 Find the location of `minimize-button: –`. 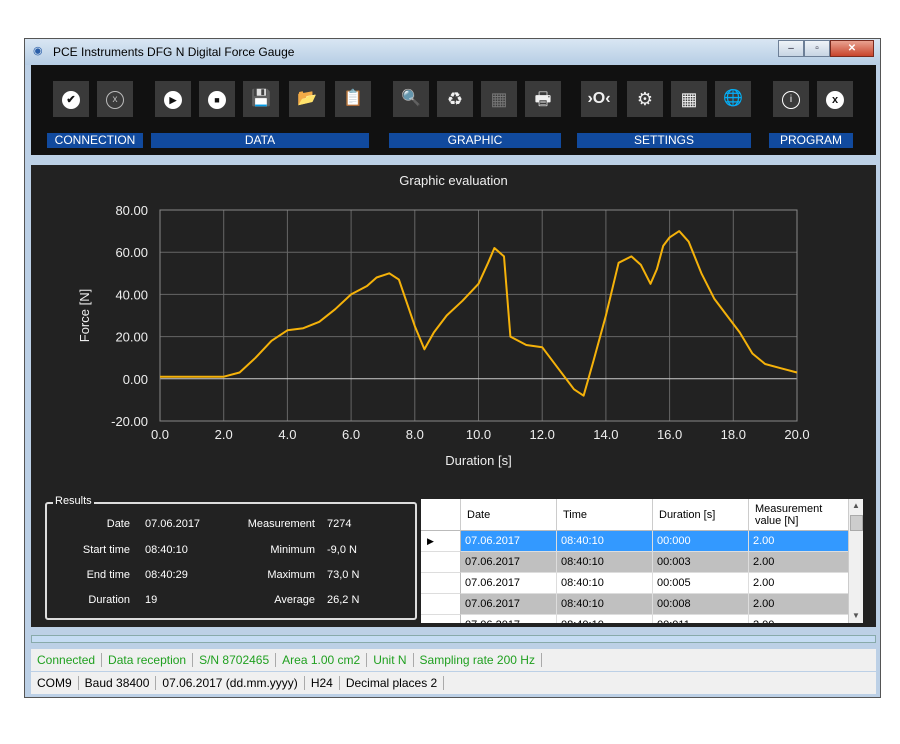

minimize-button: – is located at coordinates (791, 48).